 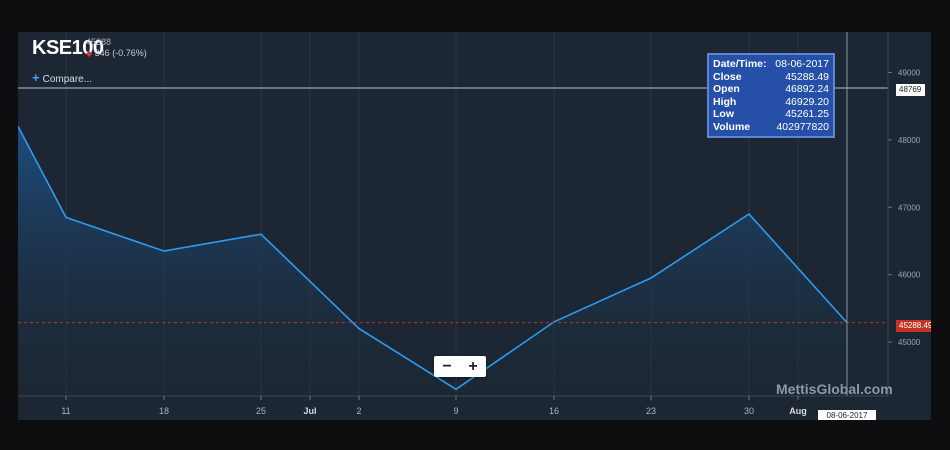 What do you see at coordinates (89, 53) in the screenshot?
I see `down-arrow-icon: ◆` at bounding box center [89, 53].